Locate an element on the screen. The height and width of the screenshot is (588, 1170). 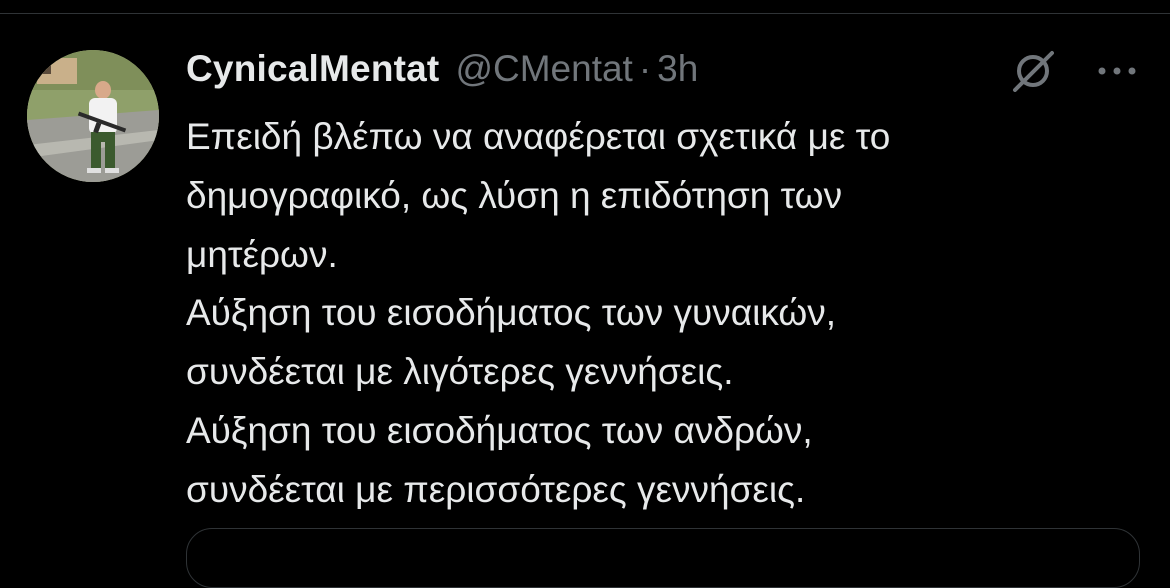
tweet-text-line: Αύξηση του εισοδήματος των γυναικών, is located at coordinates (511, 313).